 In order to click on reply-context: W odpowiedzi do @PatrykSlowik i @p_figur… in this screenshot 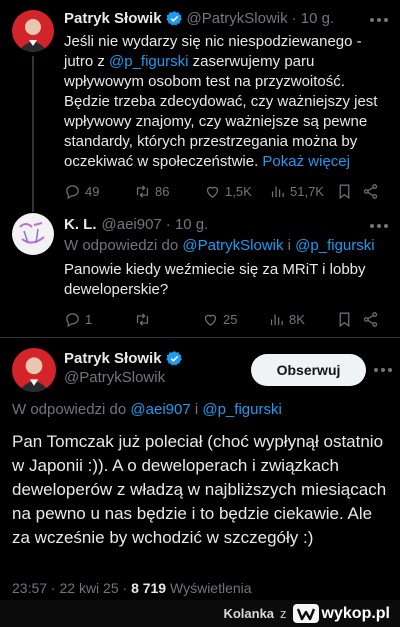, I will do `click(222, 246)`.